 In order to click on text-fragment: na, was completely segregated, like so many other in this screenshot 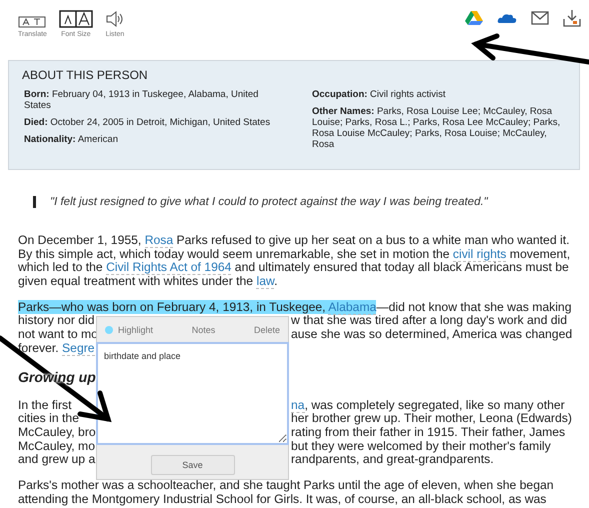, I will do `click(428, 405)`.